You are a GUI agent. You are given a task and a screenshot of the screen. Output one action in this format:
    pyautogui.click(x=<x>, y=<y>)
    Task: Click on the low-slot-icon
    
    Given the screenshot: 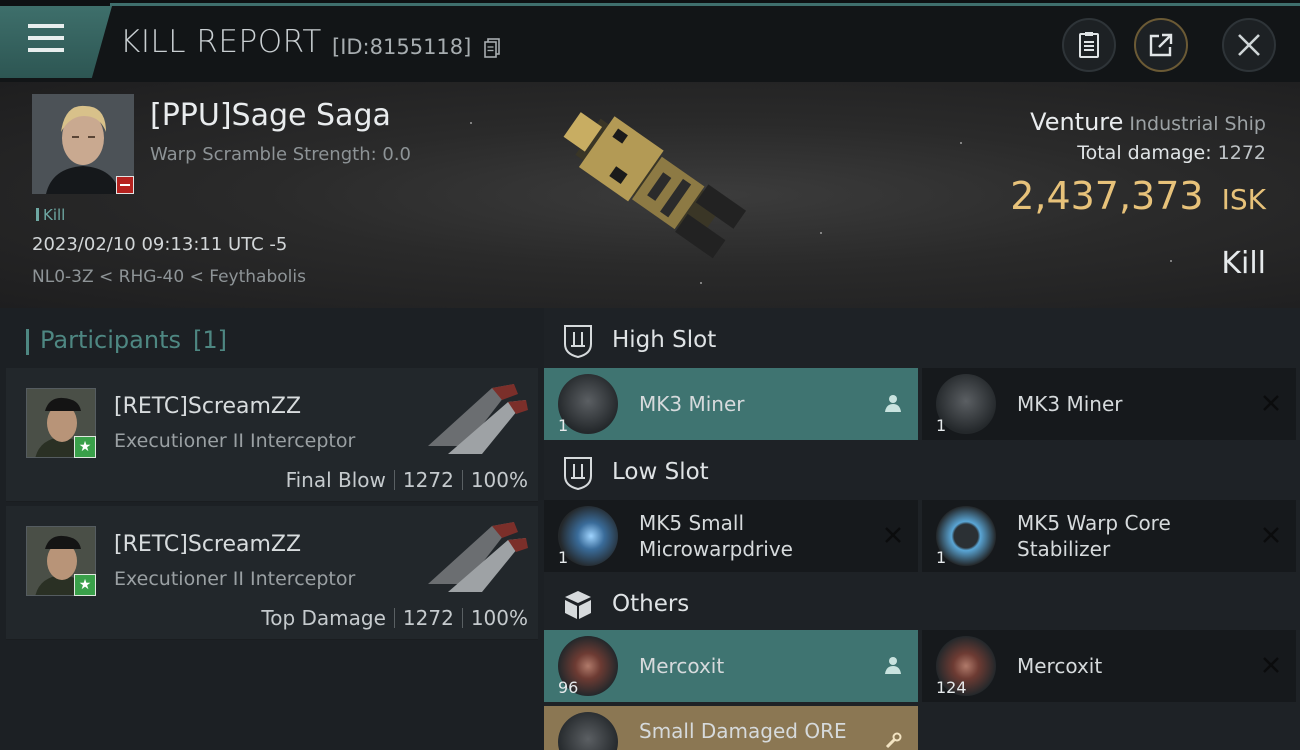 What is the action you would take?
    pyautogui.click(x=578, y=473)
    